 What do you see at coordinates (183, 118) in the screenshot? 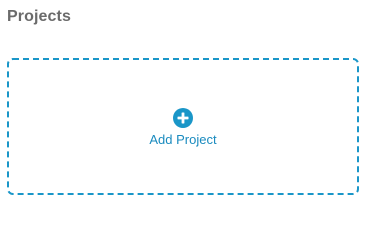
I see `plus-circle-icon` at bounding box center [183, 118].